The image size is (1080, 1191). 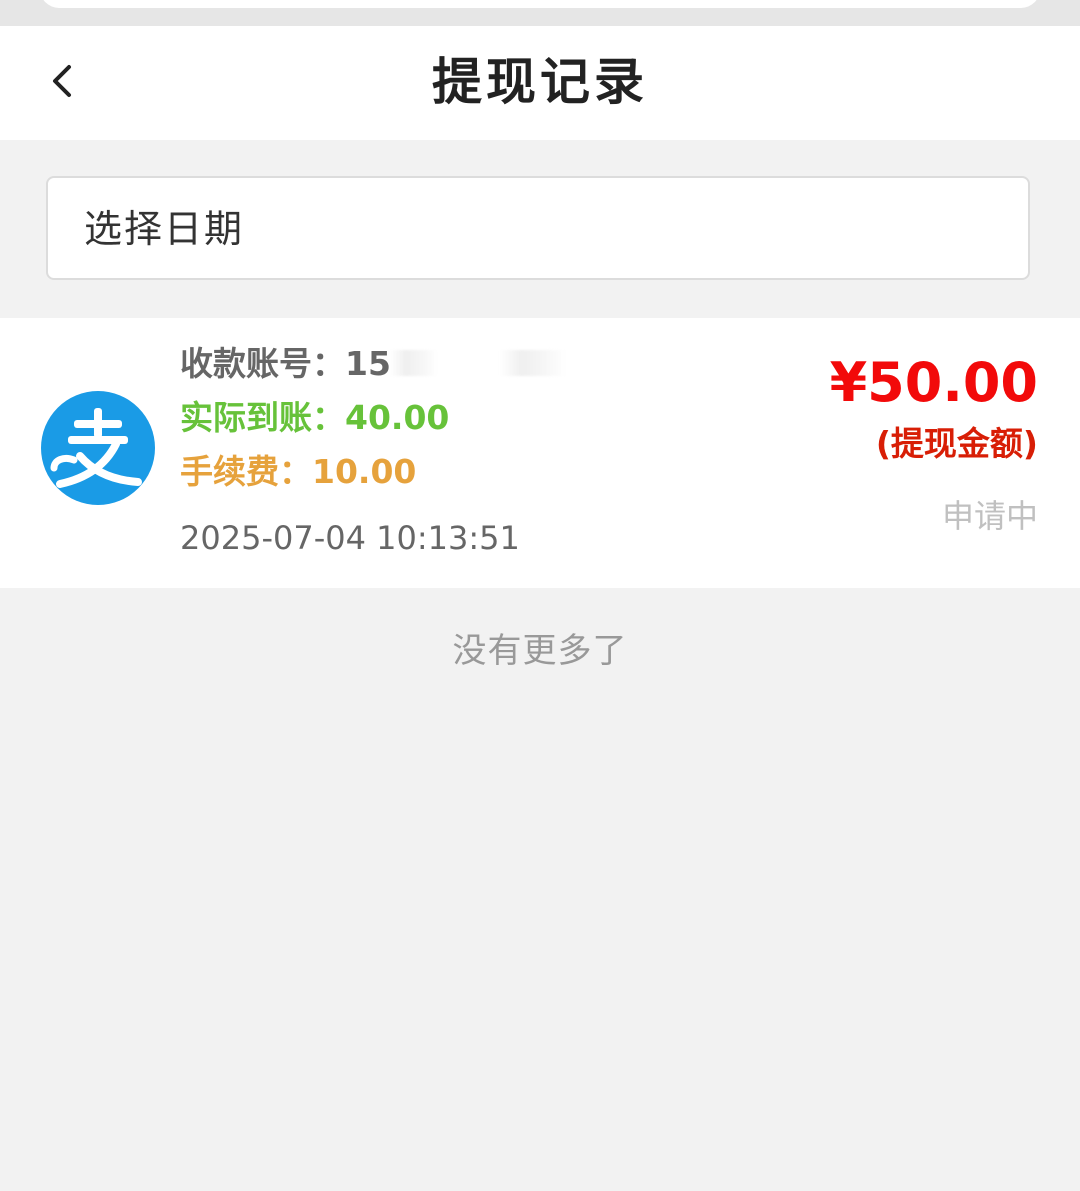 I want to click on actual-value: 40.00, so click(x=397, y=417).